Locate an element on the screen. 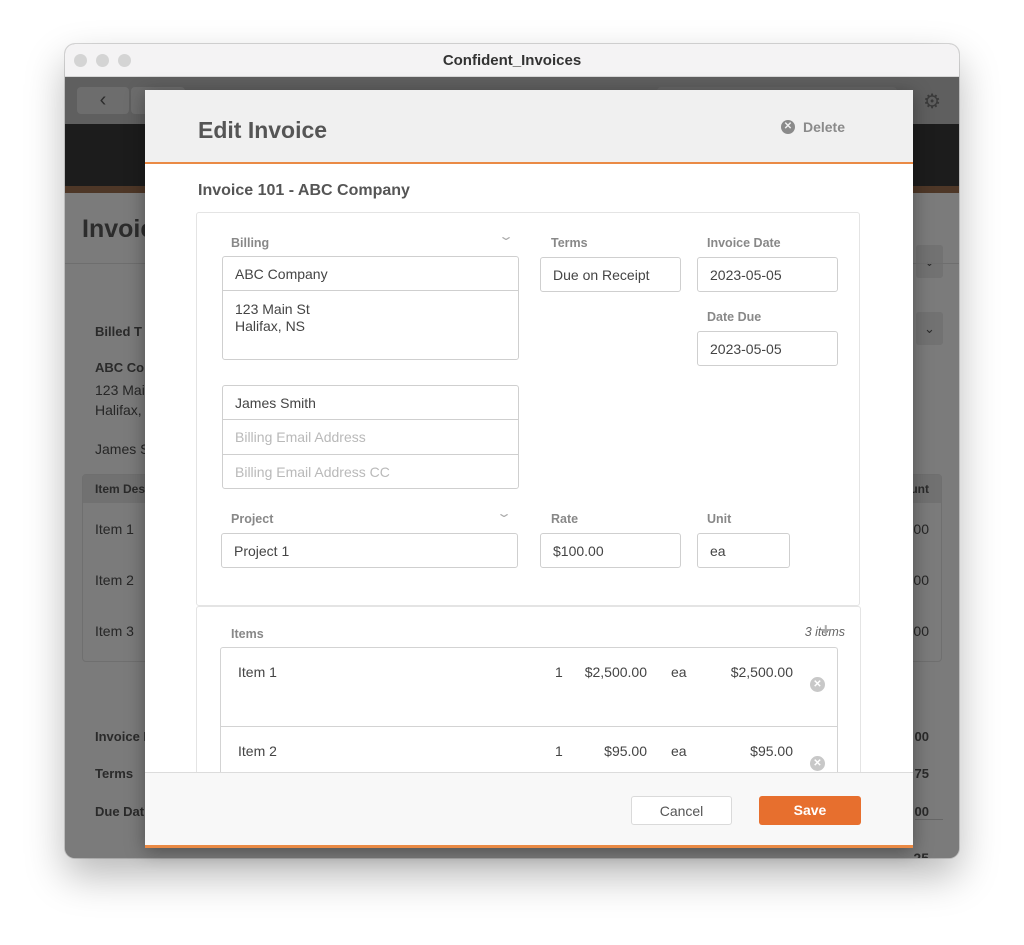 The width and height of the screenshot is (1024, 945). item-amount: $2,500.00 is located at coordinates (761, 672).